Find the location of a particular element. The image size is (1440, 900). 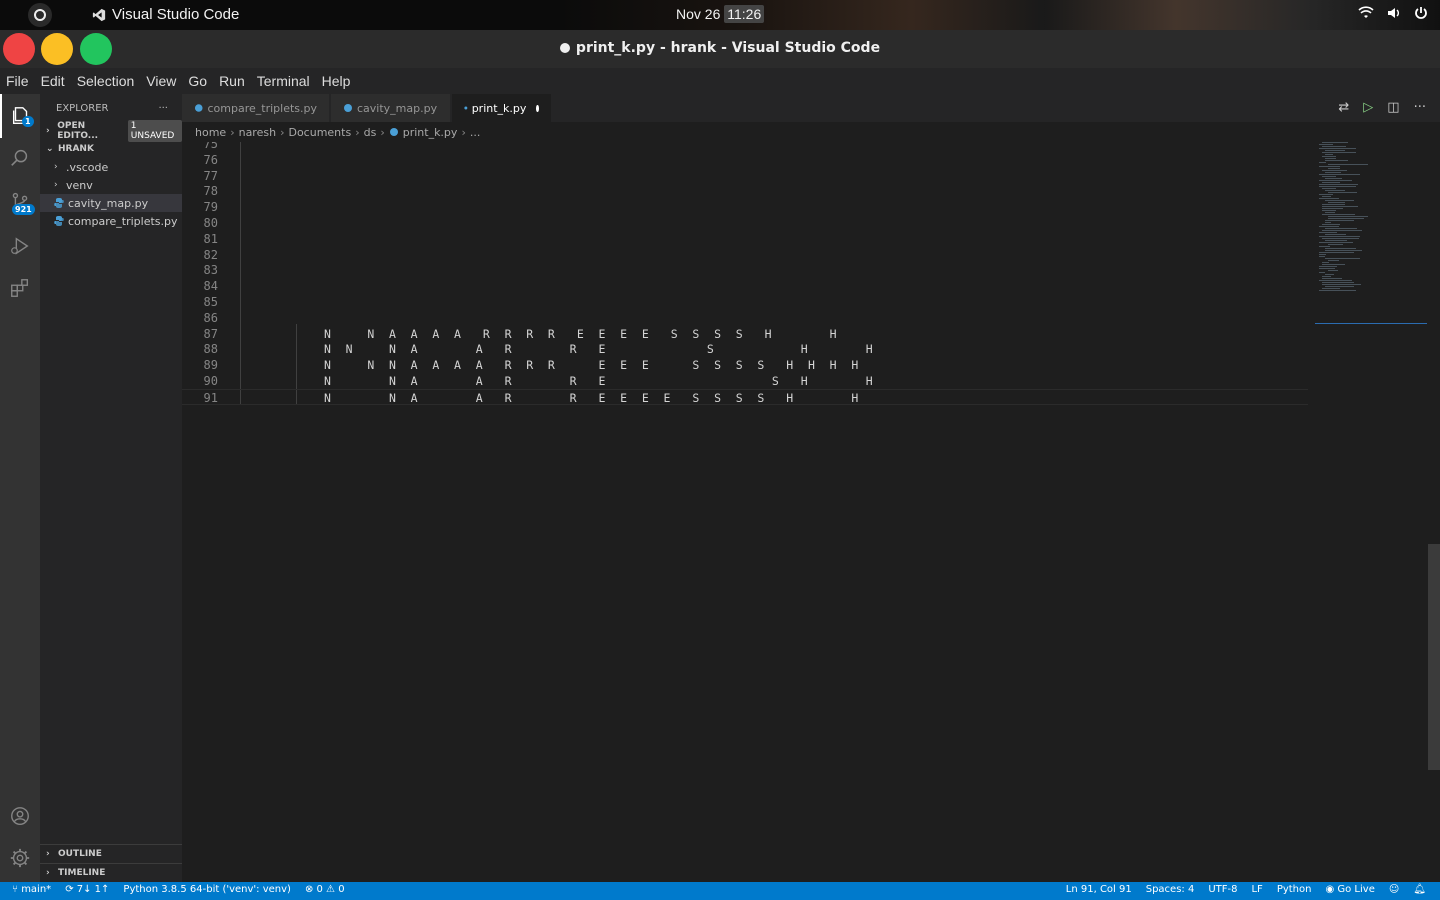

line-number: 80 is located at coordinates (210, 223).